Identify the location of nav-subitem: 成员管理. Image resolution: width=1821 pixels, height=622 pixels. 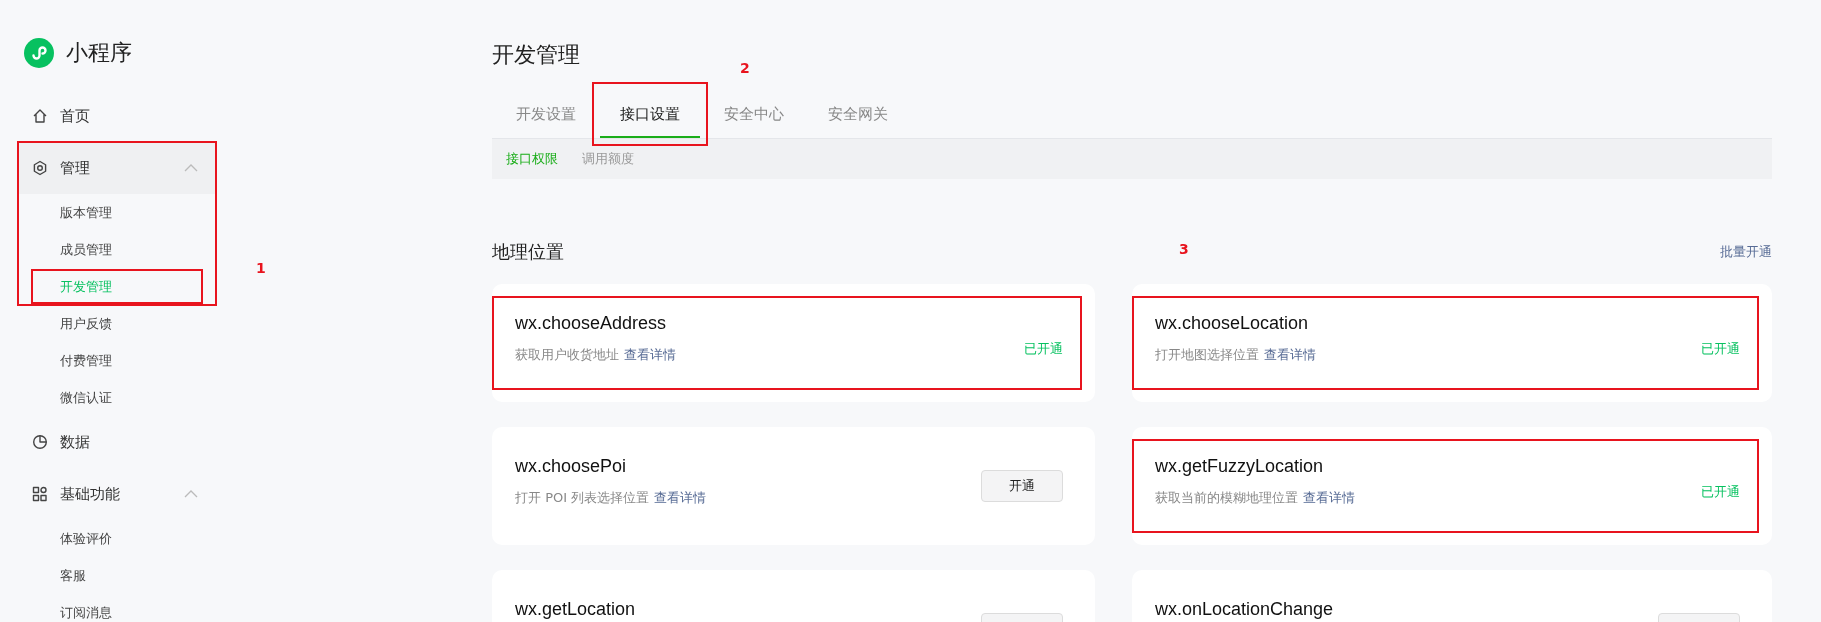
(117, 249).